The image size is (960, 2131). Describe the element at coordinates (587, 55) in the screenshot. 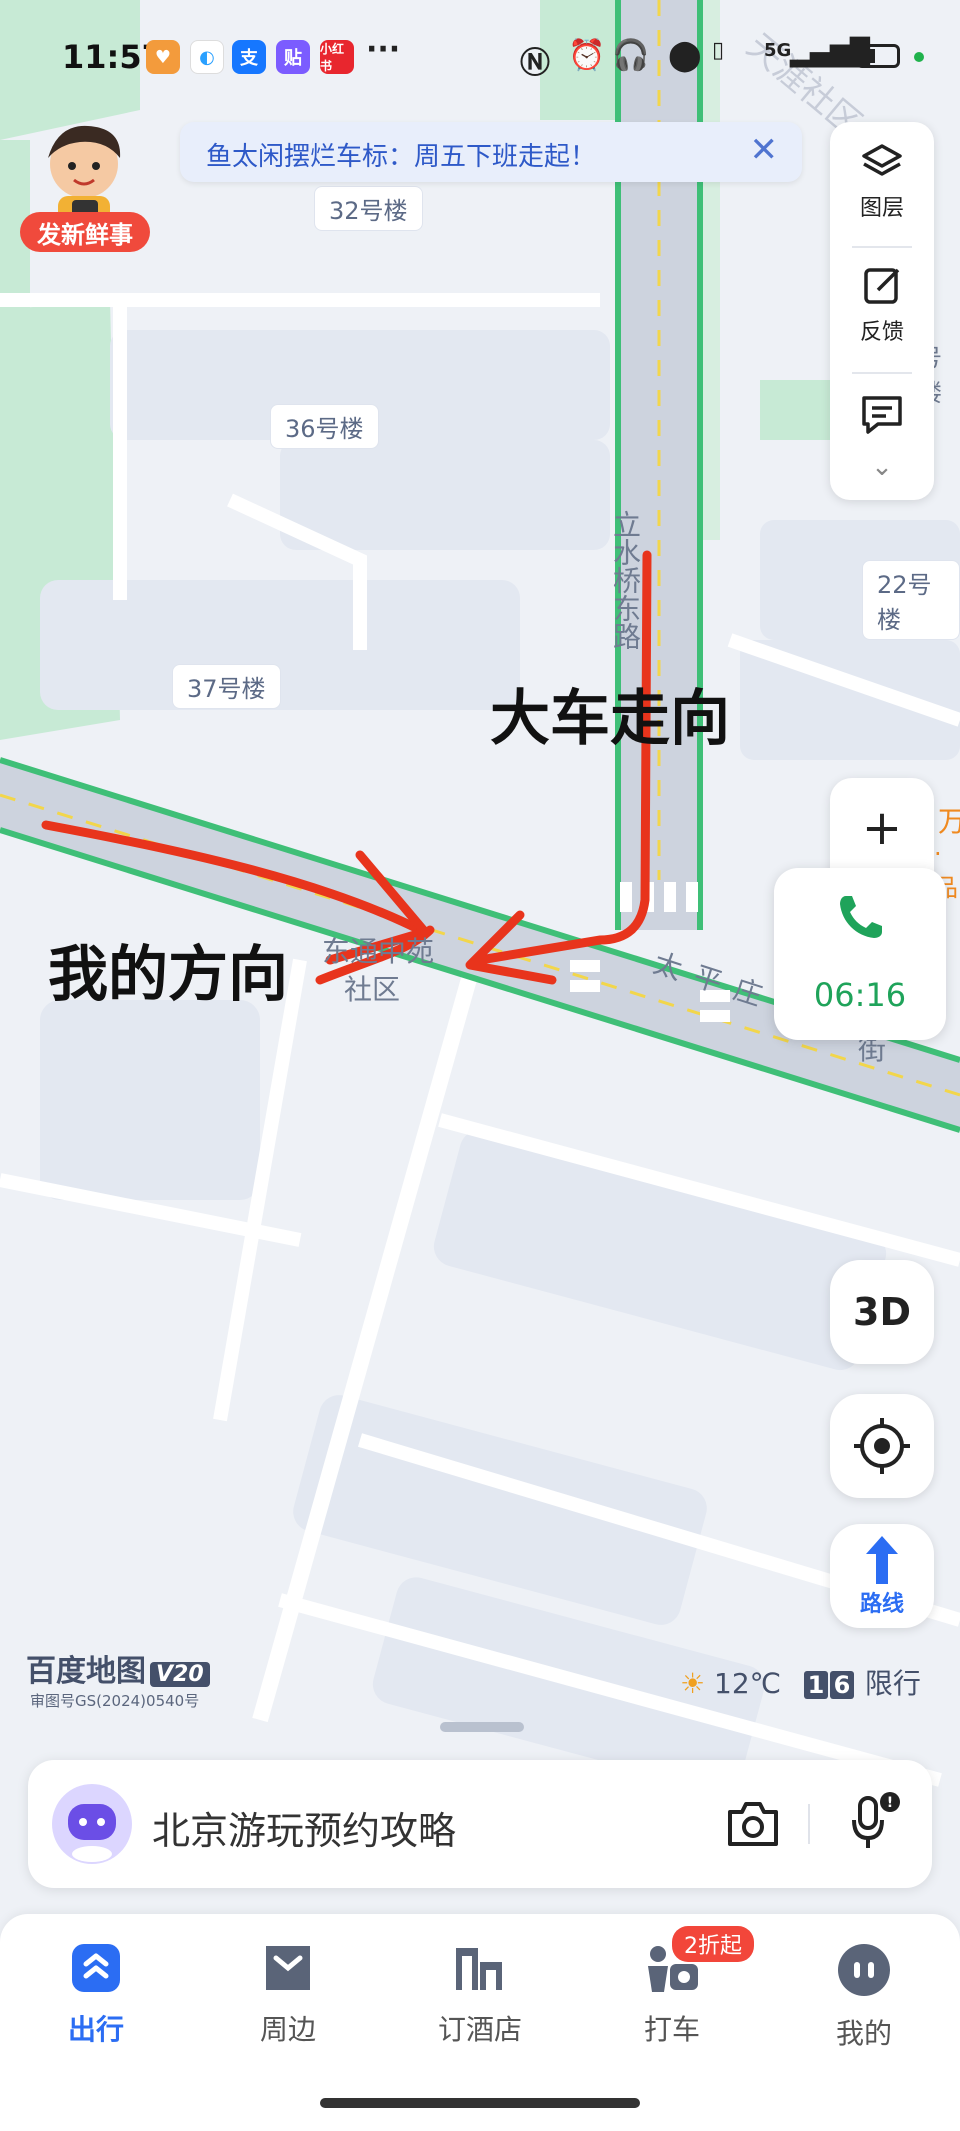

I see `alarm-icon: ⏰` at that location.